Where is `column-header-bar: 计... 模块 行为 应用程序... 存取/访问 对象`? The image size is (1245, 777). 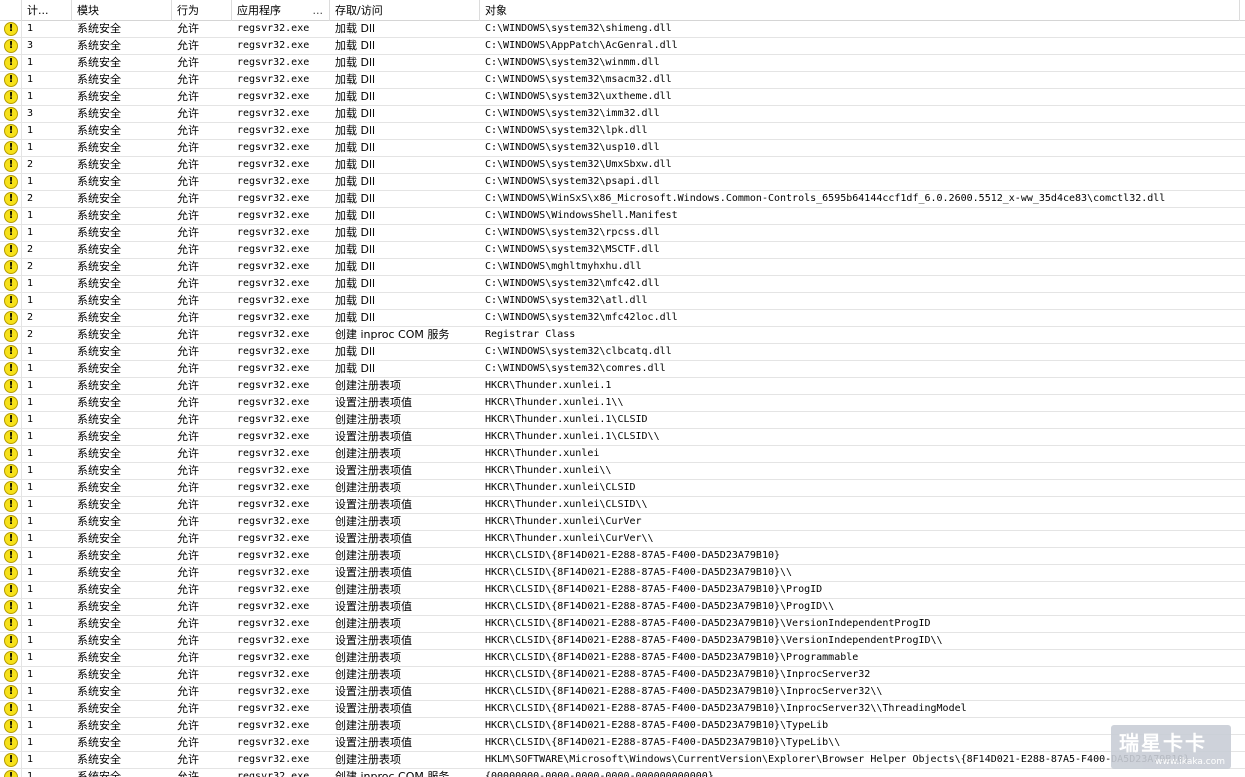 column-header-bar: 计... 模块 行为 应用程序... 存取/访问 对象 is located at coordinates (622, 10).